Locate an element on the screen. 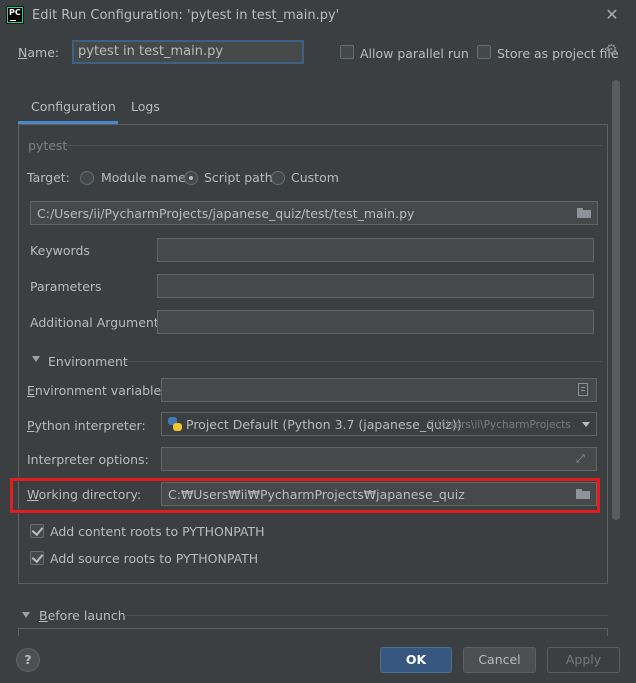  target-label: Target: is located at coordinates (48, 177).